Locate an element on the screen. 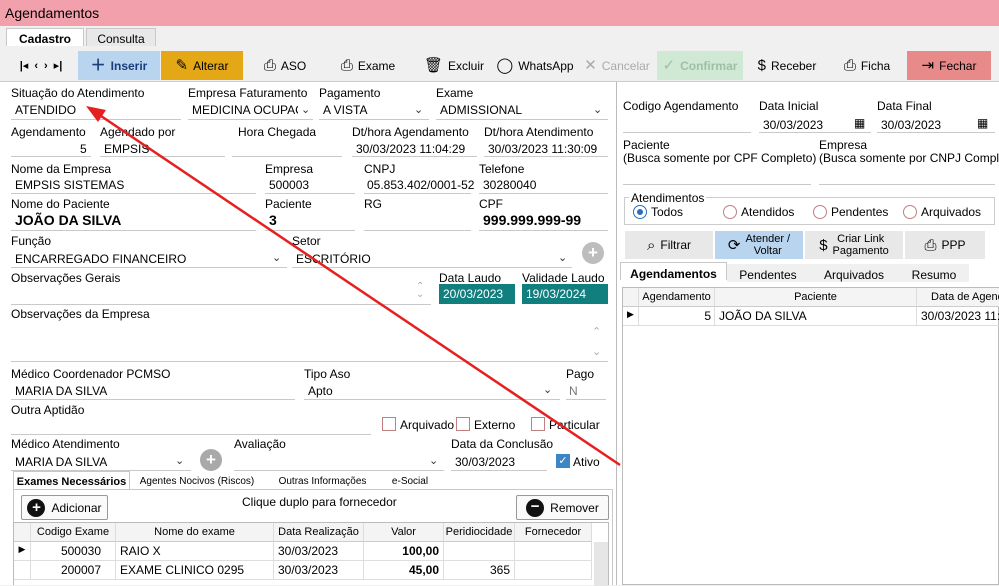 Image resolution: width=999 pixels, height=586 pixels. ativo-checkbox: ✓ is located at coordinates (563, 461).